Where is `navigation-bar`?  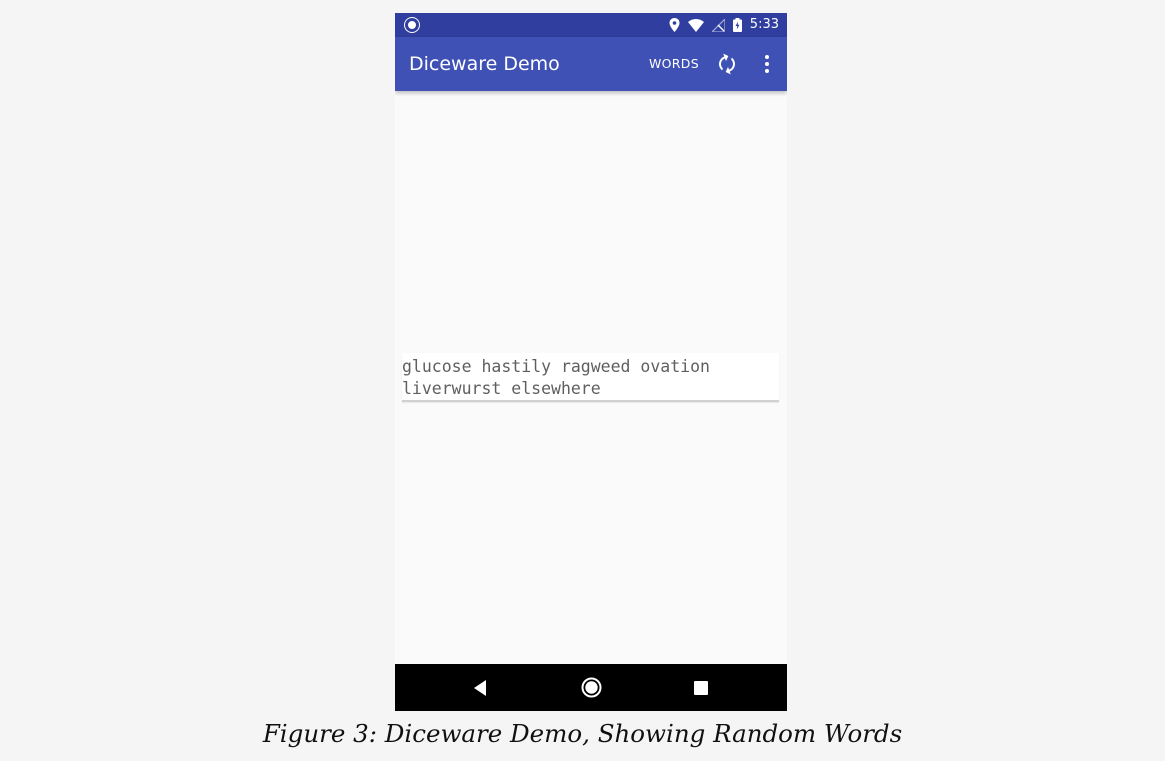
navigation-bar is located at coordinates (591, 687).